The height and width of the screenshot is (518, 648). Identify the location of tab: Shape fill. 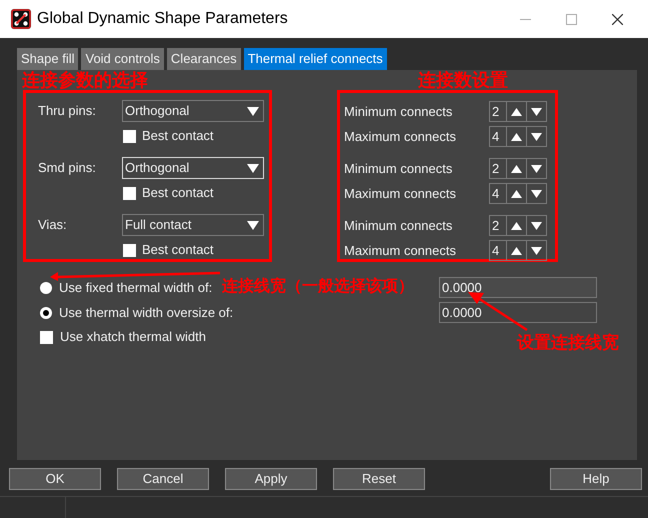
(47, 59).